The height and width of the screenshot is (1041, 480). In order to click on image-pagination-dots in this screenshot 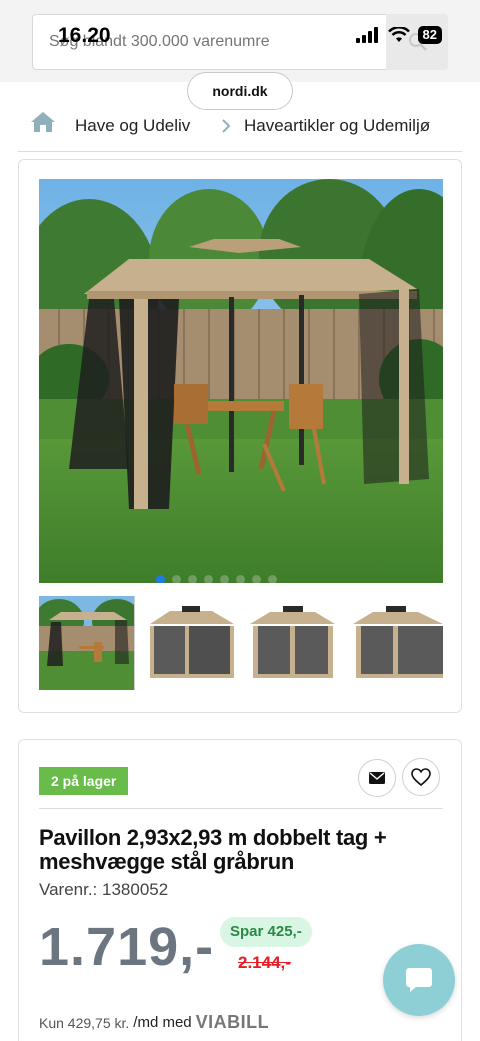, I will do `click(216, 579)`.